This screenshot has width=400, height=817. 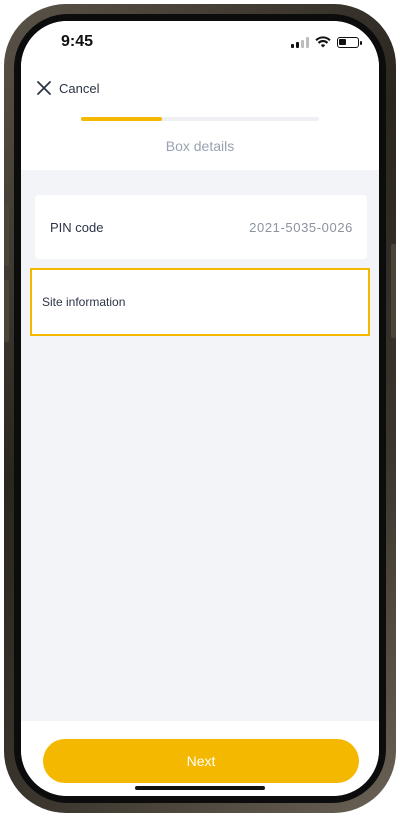 I want to click on next-button: Next, so click(x=201, y=761).